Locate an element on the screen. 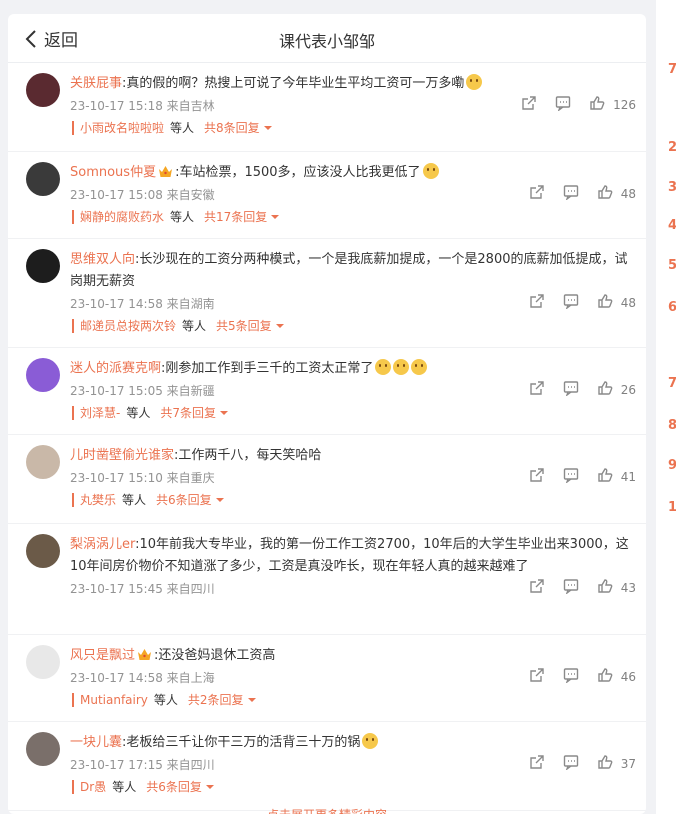  expand-more-link: 点击展开更多精彩内容 is located at coordinates (327, 810).